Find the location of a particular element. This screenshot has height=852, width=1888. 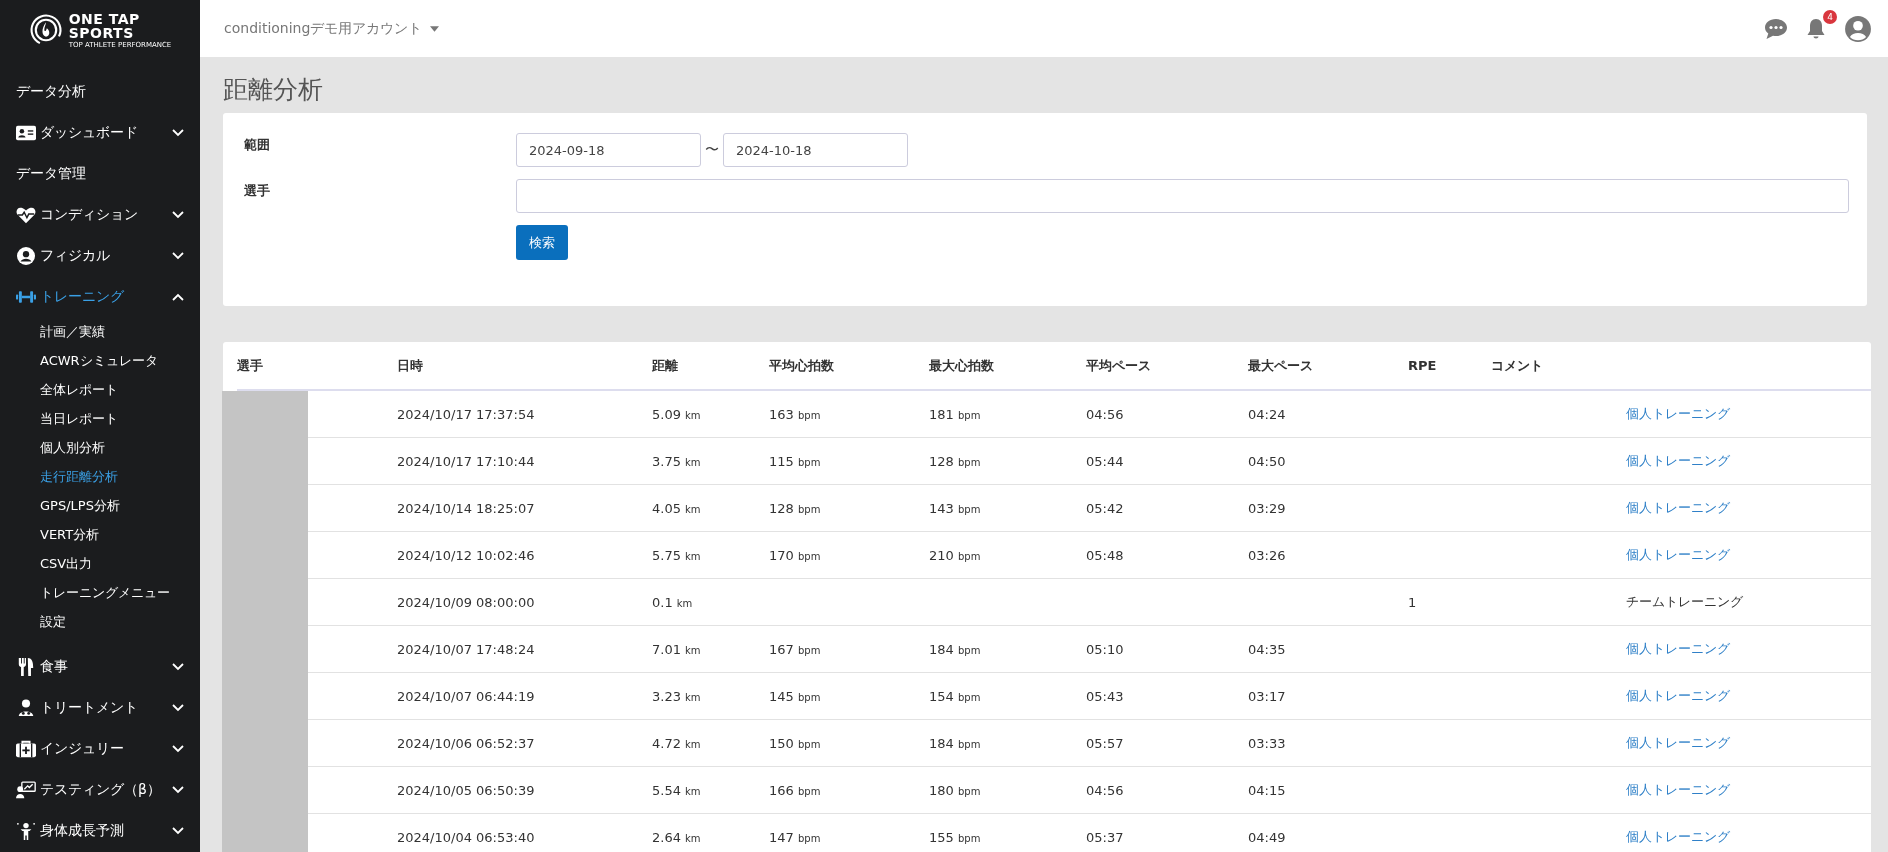

nav-group: コンディション is located at coordinates (100, 214).